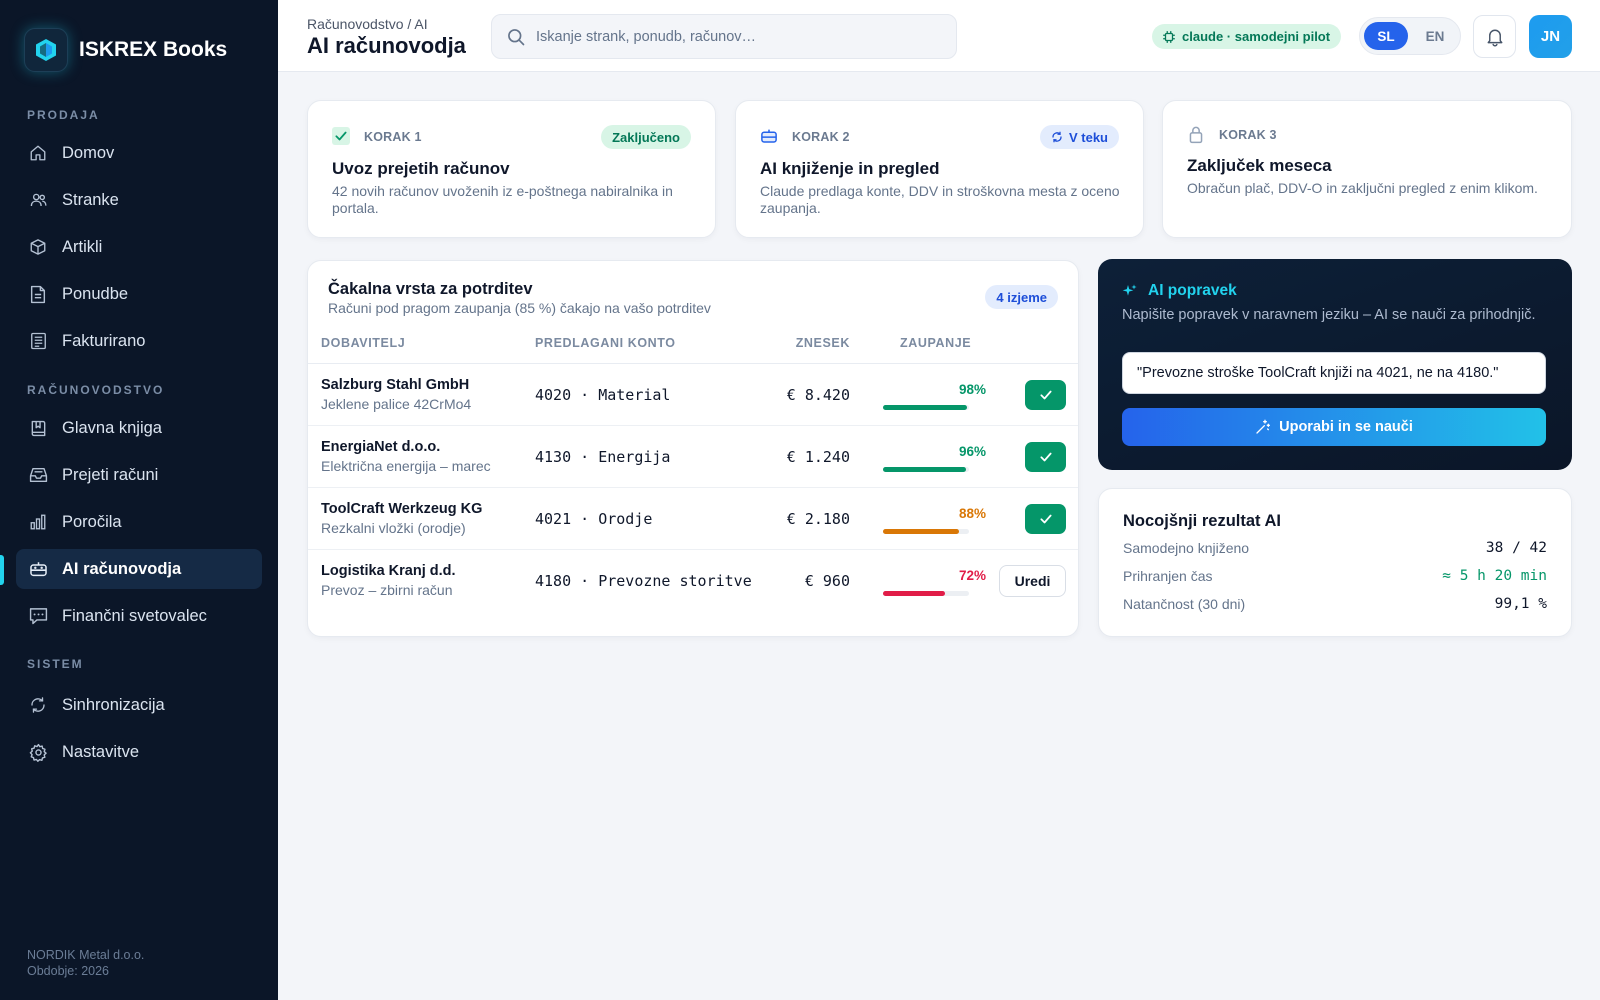 This screenshot has width=1600, height=1000. Describe the element at coordinates (1494, 576) in the screenshot. I see `result-value: ≈ 5 h 20 min` at that location.